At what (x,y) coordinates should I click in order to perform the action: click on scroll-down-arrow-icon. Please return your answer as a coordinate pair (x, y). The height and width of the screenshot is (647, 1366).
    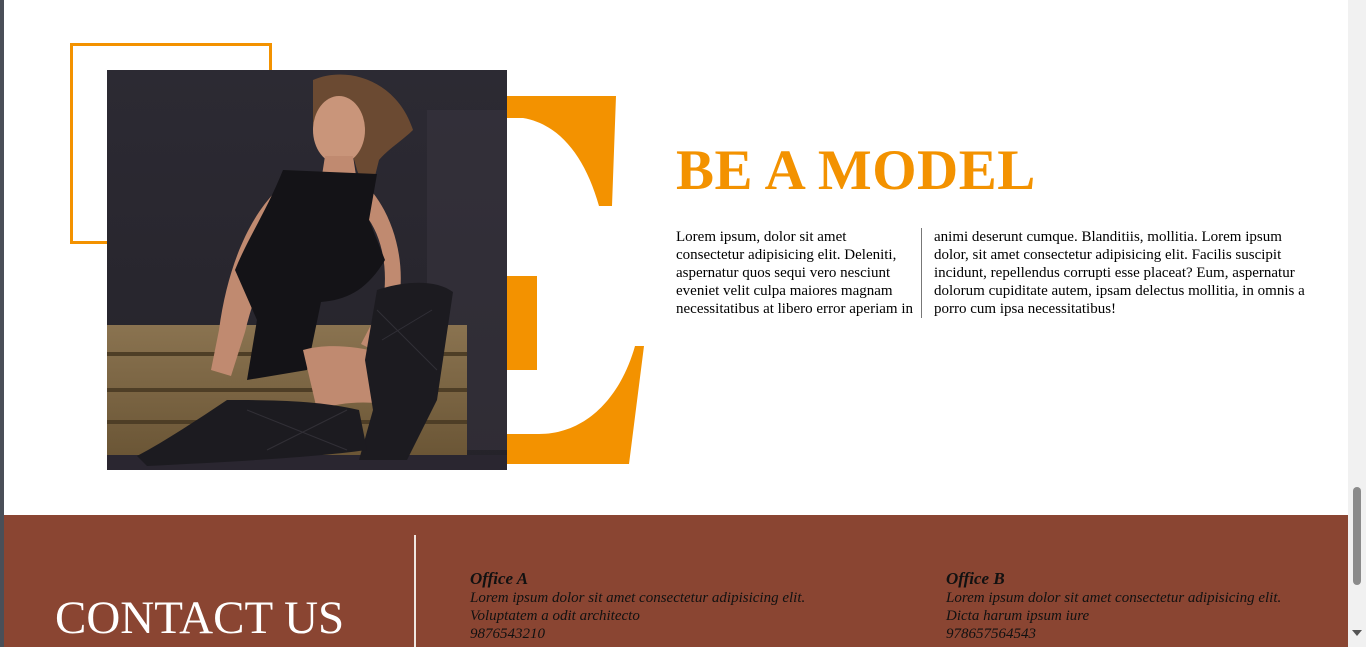
    Looking at the image, I should click on (1357, 633).